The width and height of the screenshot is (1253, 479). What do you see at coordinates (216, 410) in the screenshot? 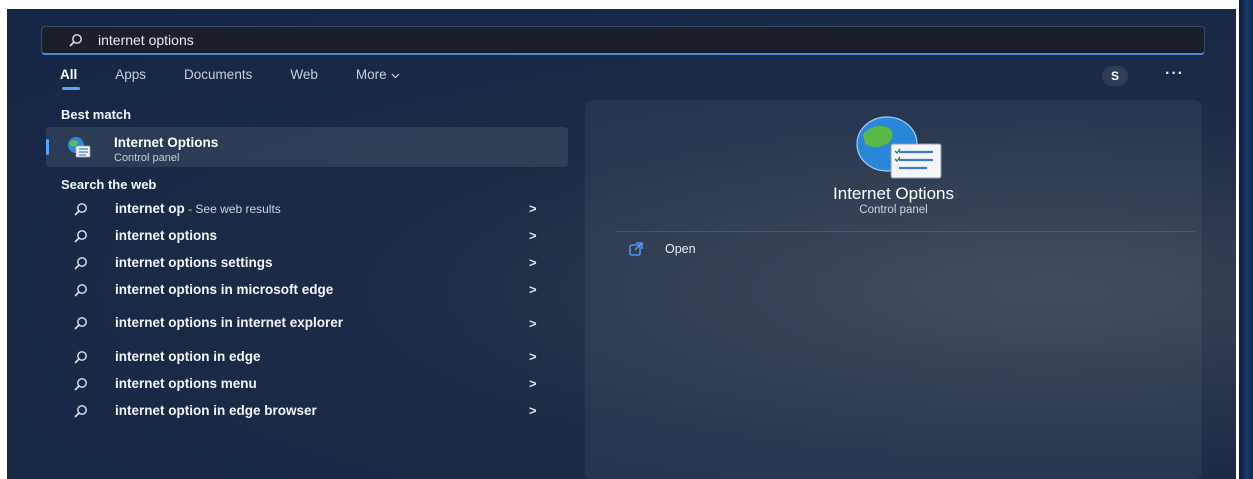
I see `web-result-label: internet option in edge browser` at bounding box center [216, 410].